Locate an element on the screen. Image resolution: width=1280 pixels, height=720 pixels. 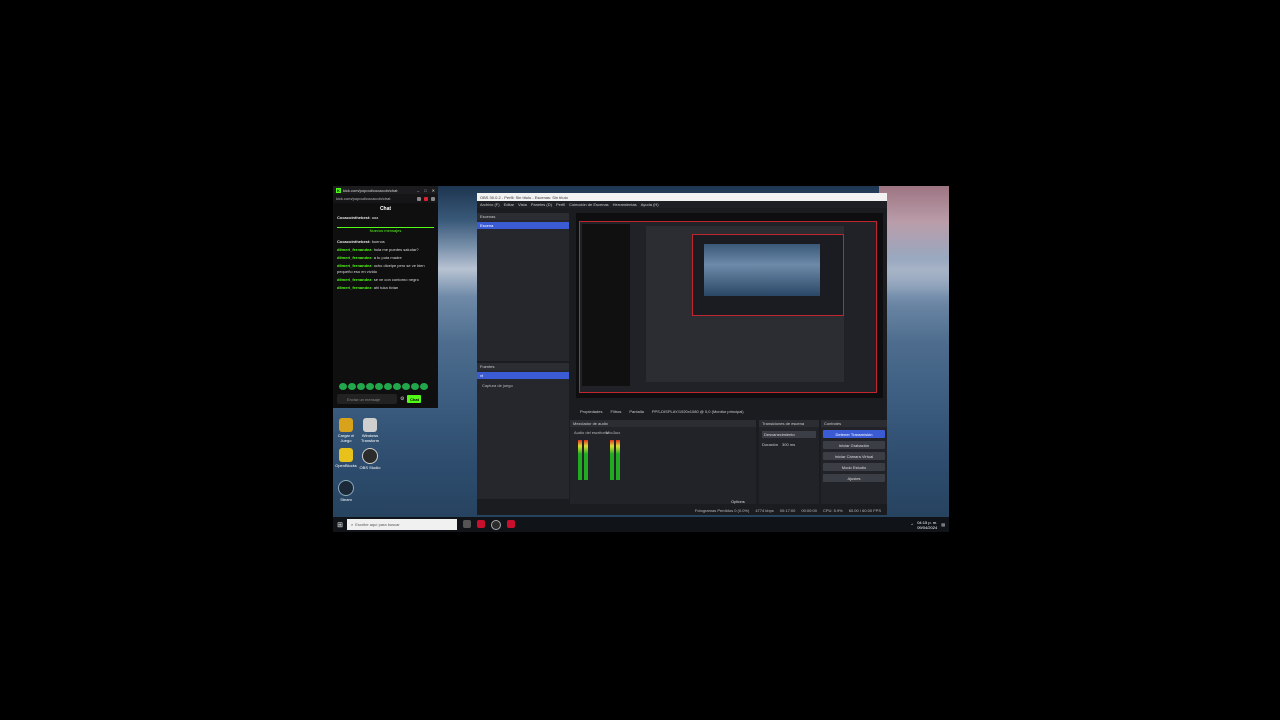
source-item: Captura de juego is located at coordinates (523, 385).